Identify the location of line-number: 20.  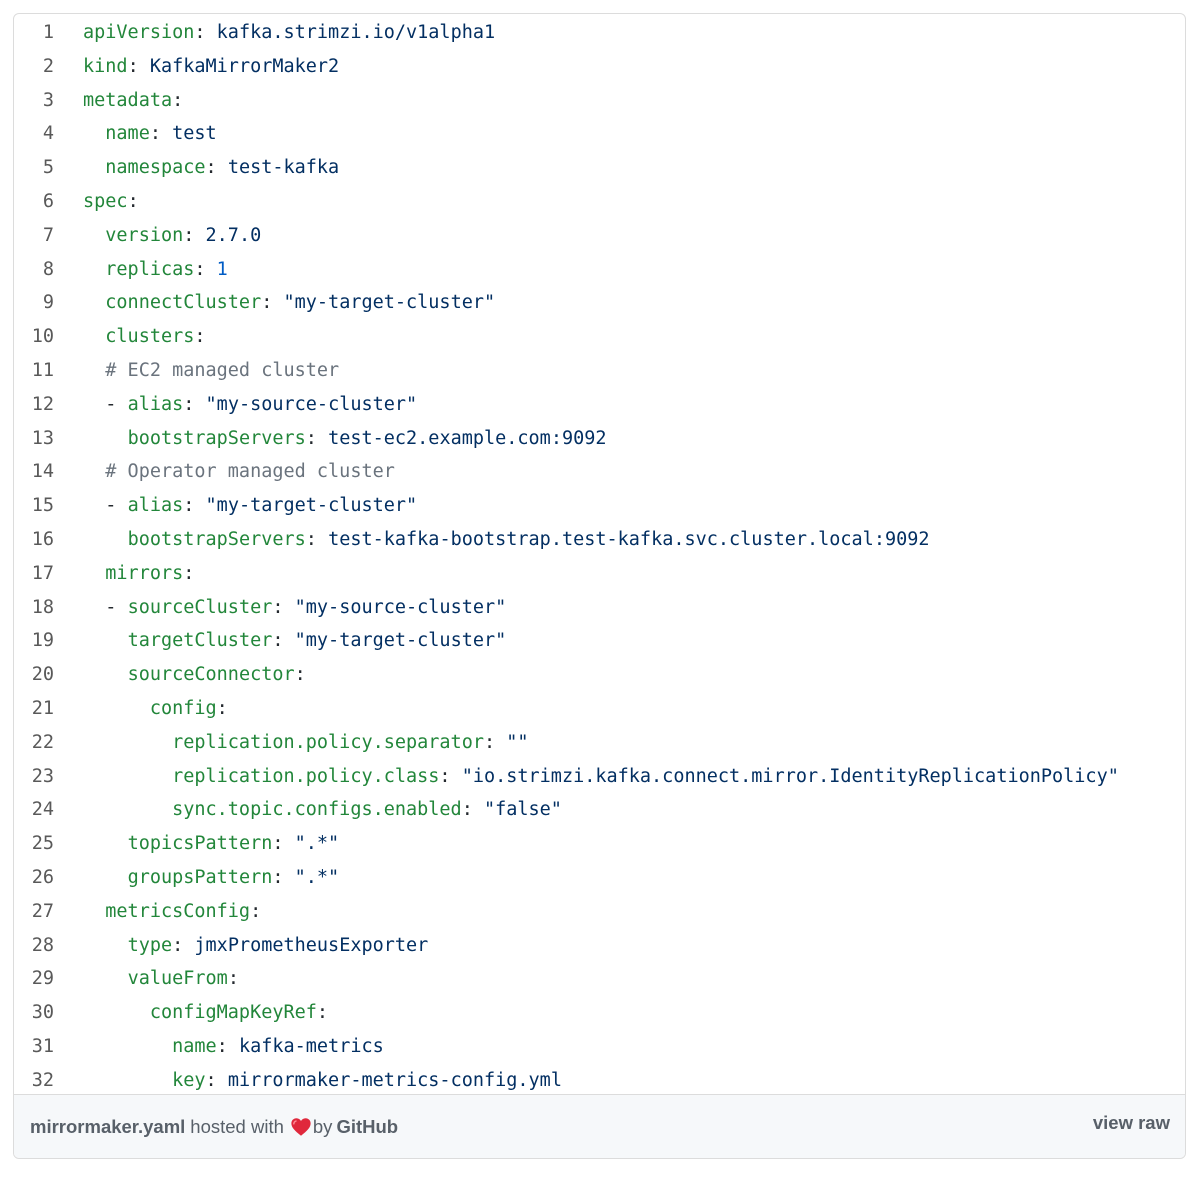
(34, 675).